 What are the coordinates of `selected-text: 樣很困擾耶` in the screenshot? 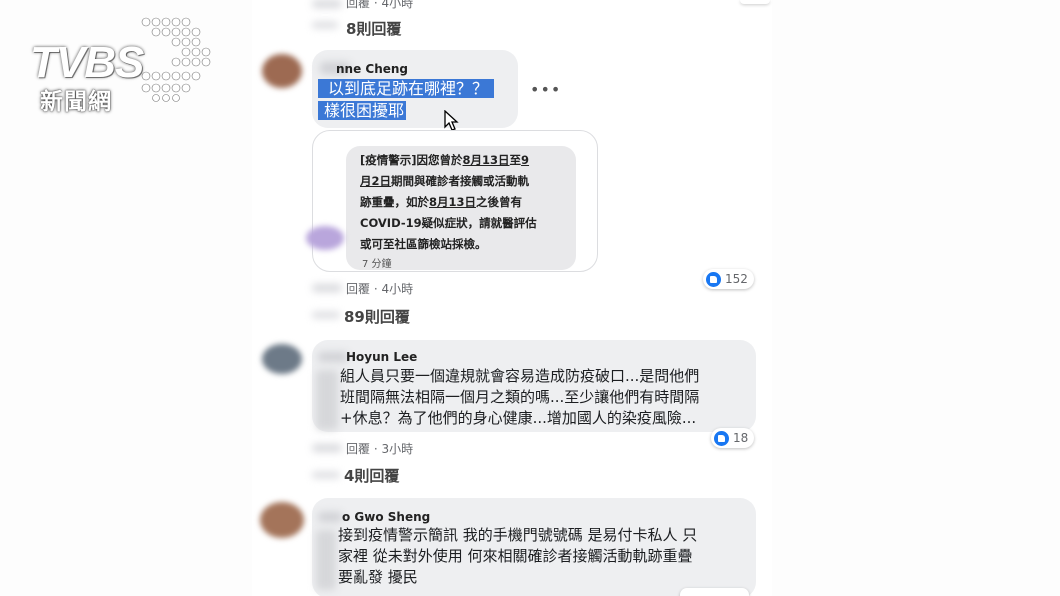 It's located at (362, 110).